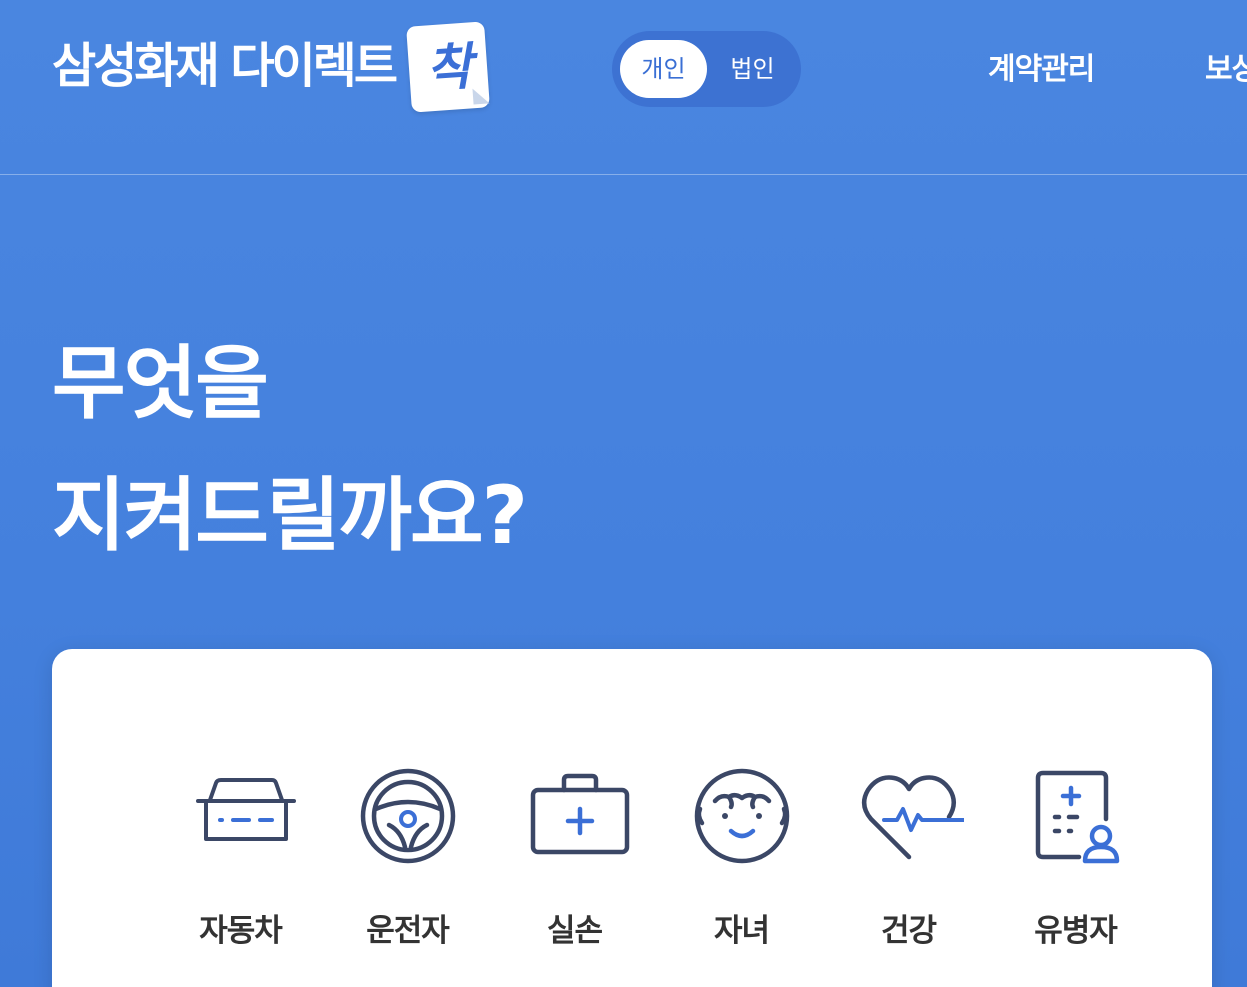 This screenshot has width=1247, height=987. I want to click on nav-compensation: 보상, so click(1226, 66).